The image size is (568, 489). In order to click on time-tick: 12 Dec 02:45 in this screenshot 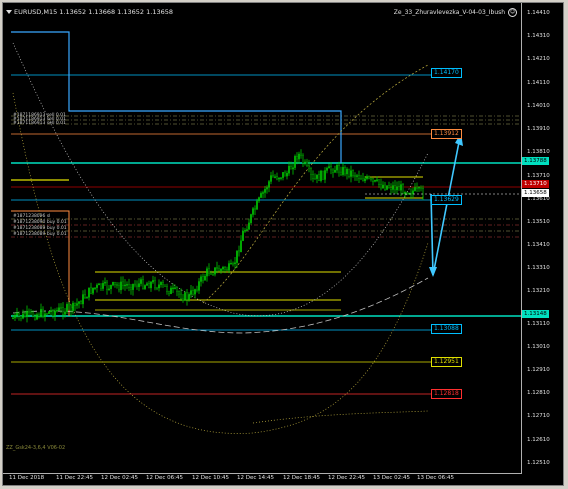, I will do `click(119, 478)`.